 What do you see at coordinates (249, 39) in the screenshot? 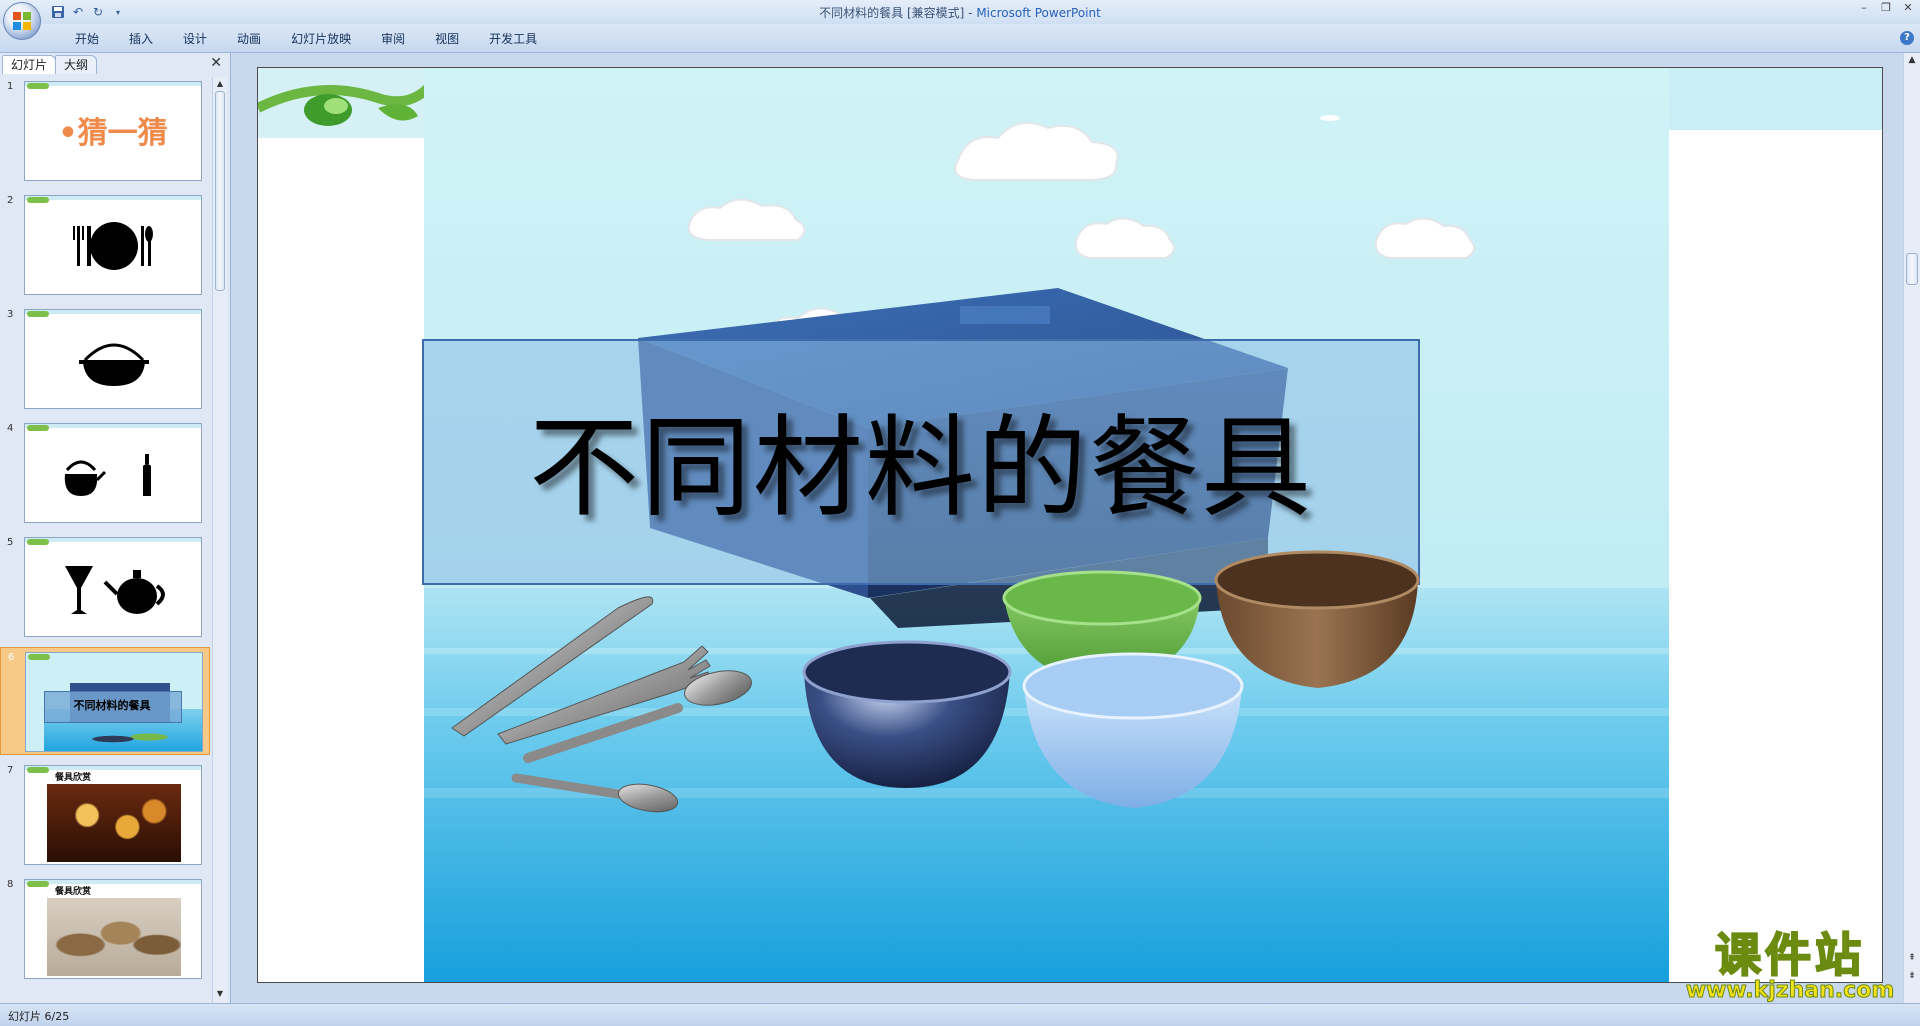
I see `tab-animations: 动画` at bounding box center [249, 39].